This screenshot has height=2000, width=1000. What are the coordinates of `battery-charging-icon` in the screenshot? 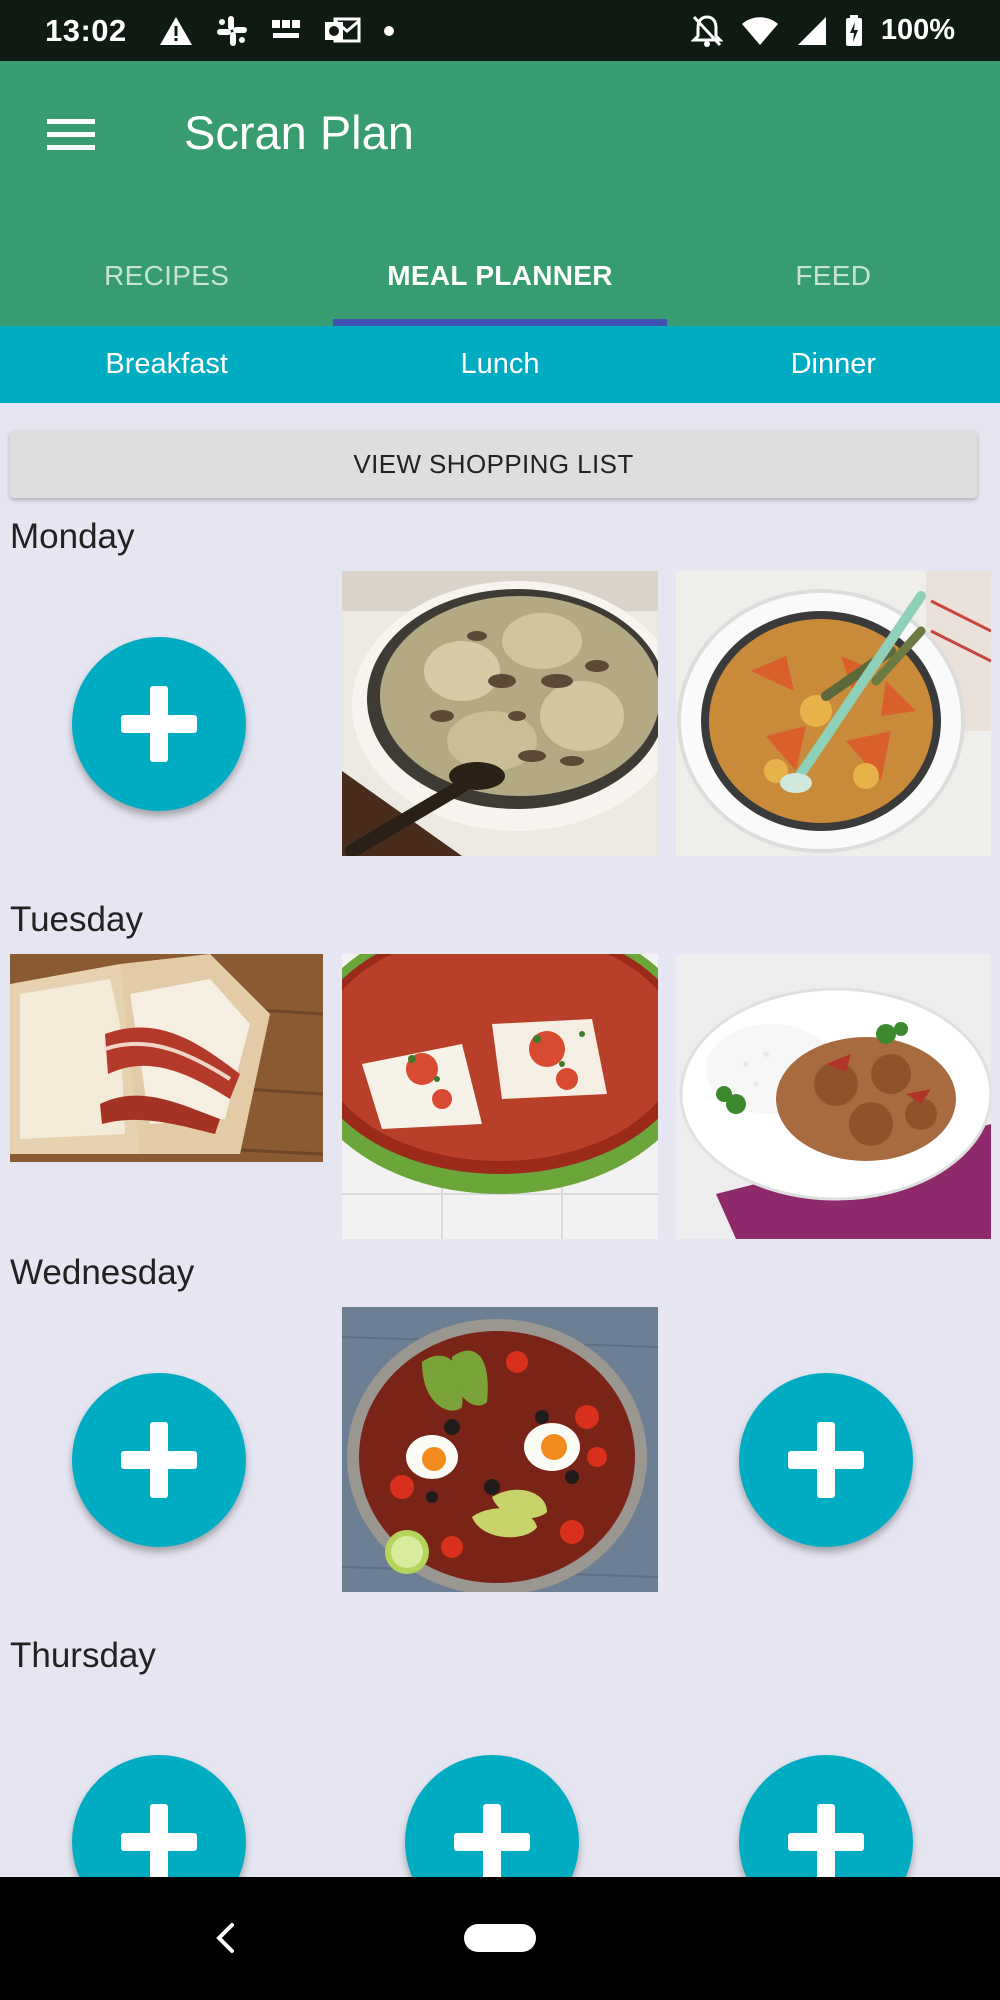 It's located at (854, 30).